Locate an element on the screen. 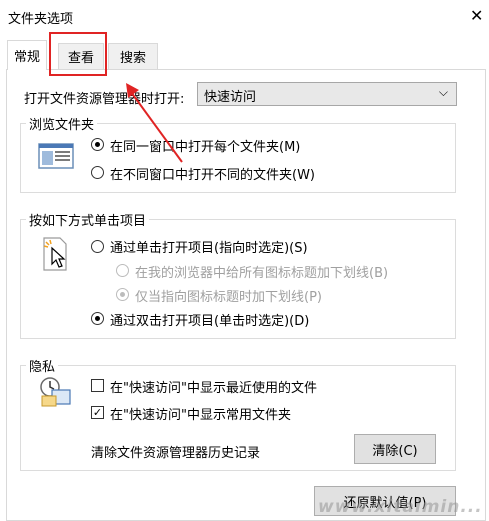 The width and height of the screenshot is (489, 521). tab-general-label: 常规 is located at coordinates (26, 57).